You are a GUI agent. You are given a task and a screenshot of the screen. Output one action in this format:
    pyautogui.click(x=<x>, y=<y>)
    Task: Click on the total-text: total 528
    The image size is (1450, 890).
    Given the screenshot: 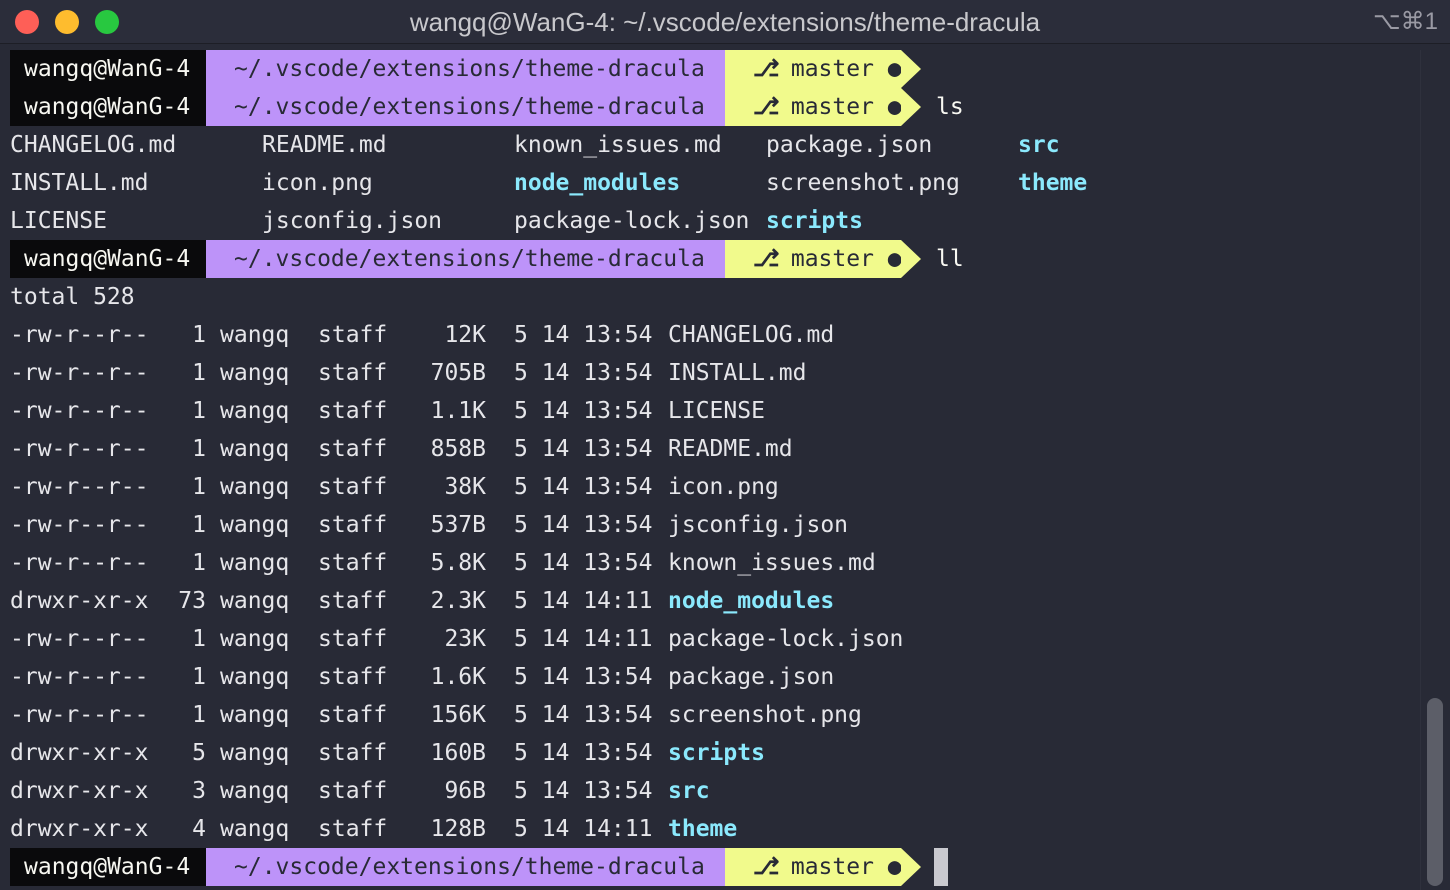 What is the action you would take?
    pyautogui.click(x=72, y=297)
    